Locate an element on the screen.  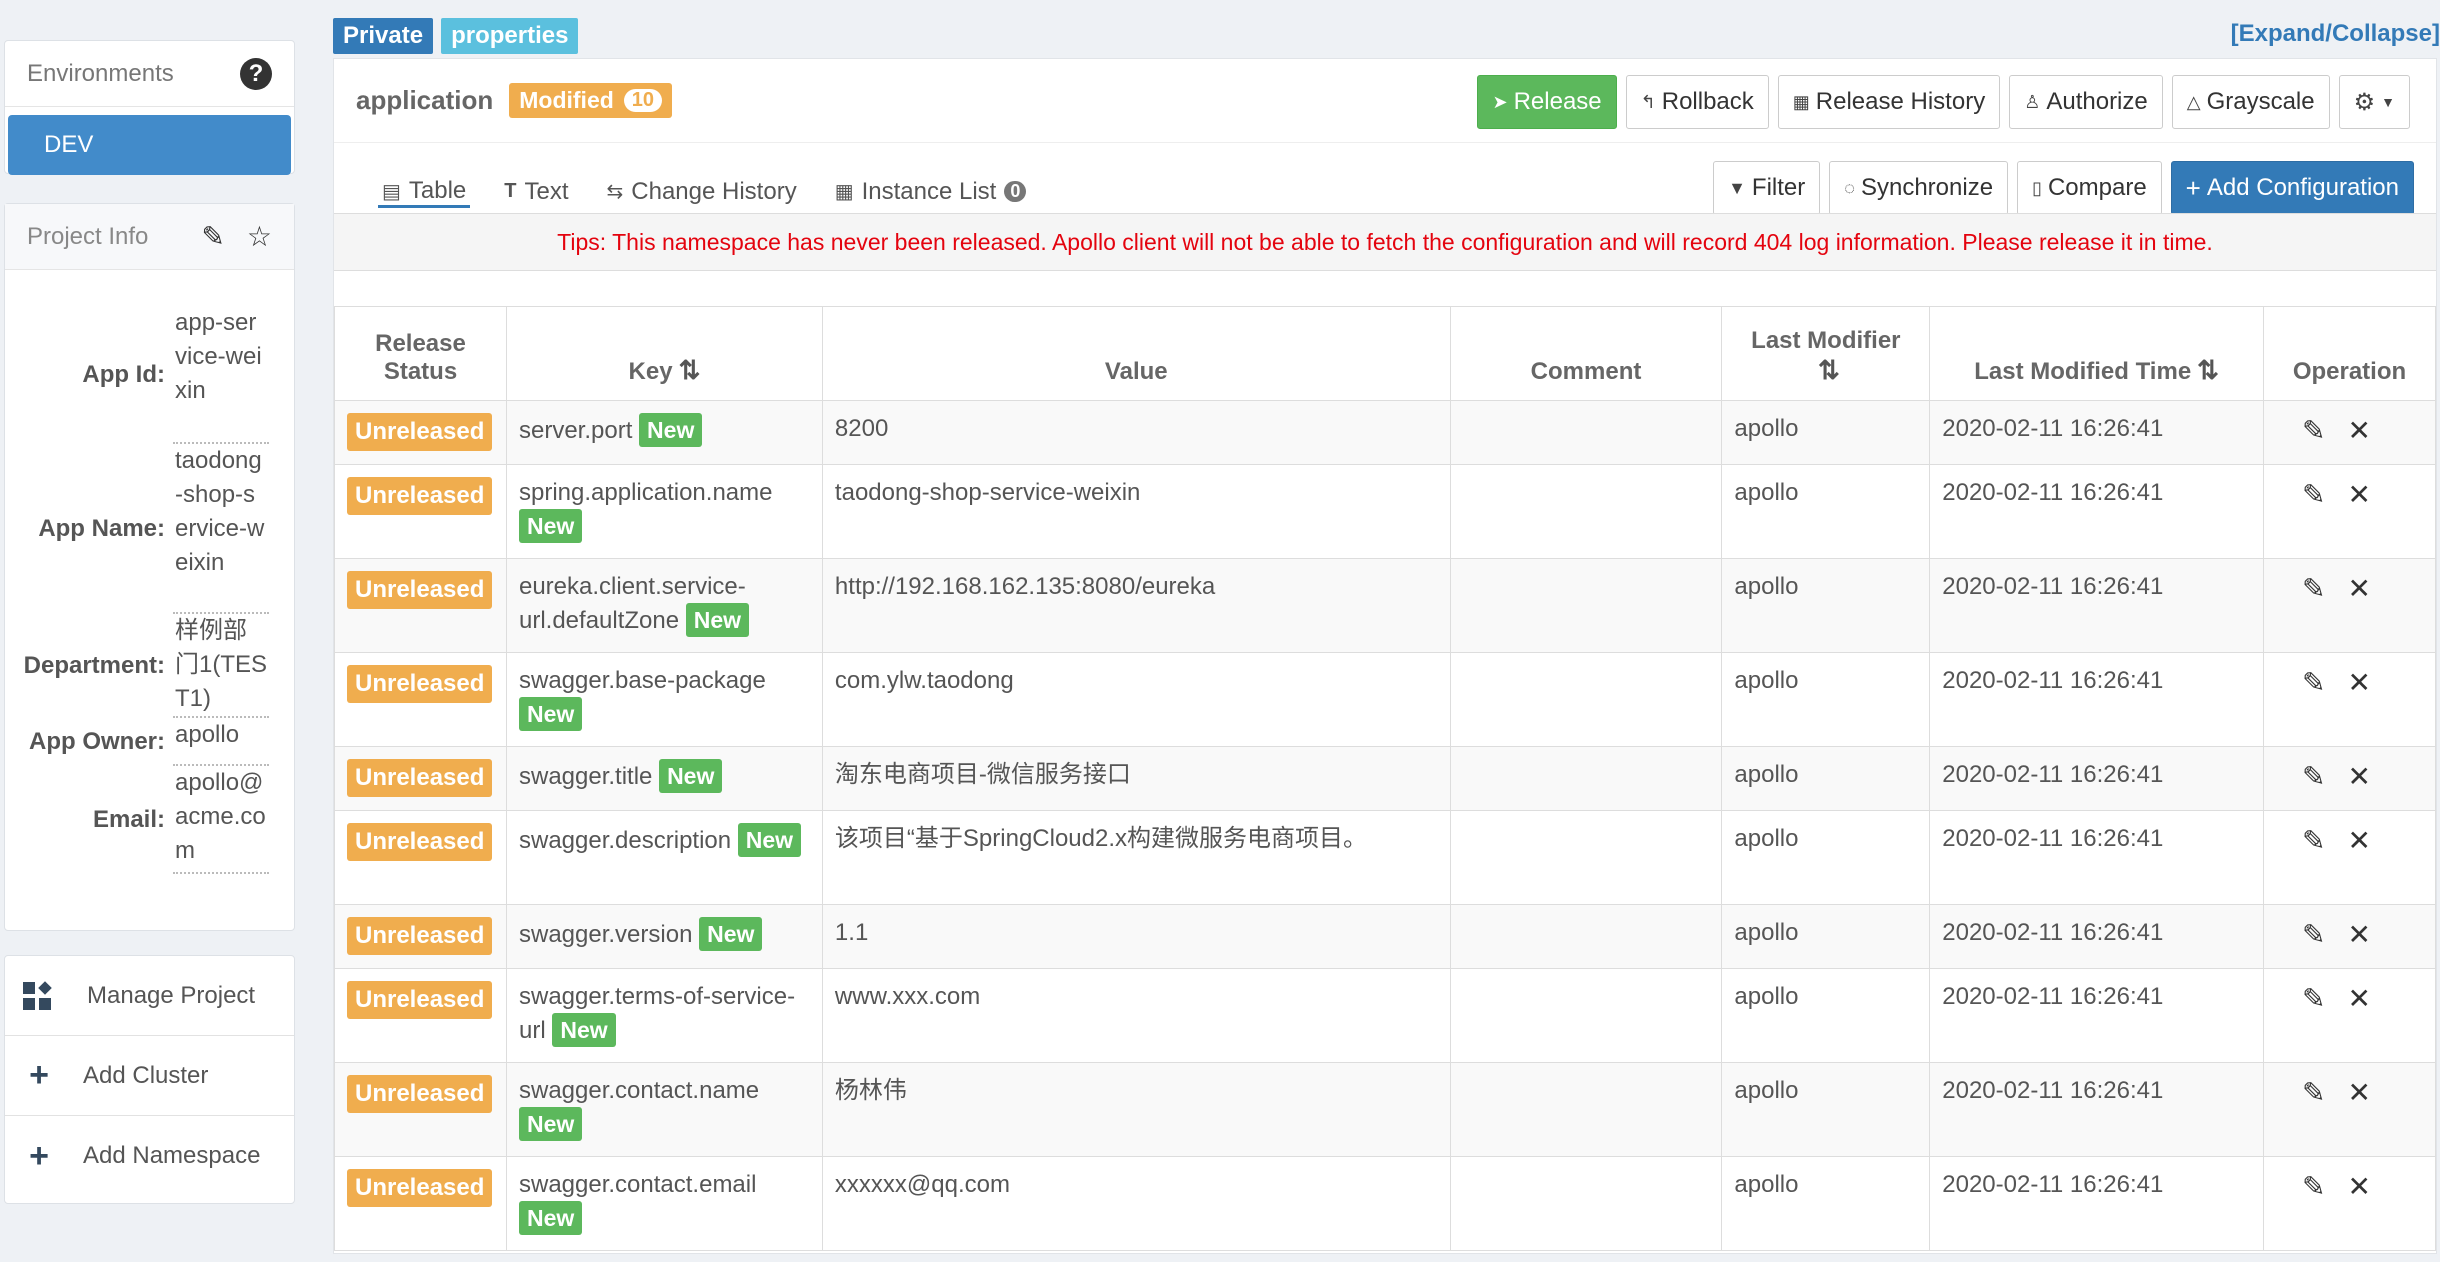
comment-cell is located at coordinates (1586, 1203).